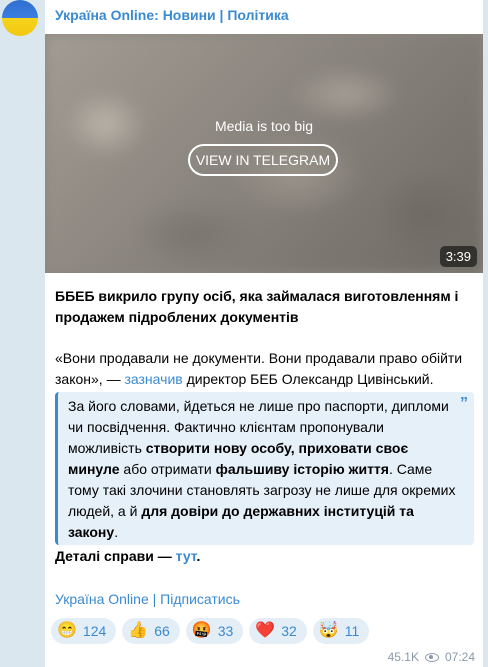 Image resolution: width=488 pixels, height=667 pixels. What do you see at coordinates (341, 631) in the screenshot?
I see `reaction-mind-blown: 🤯 11` at bounding box center [341, 631].